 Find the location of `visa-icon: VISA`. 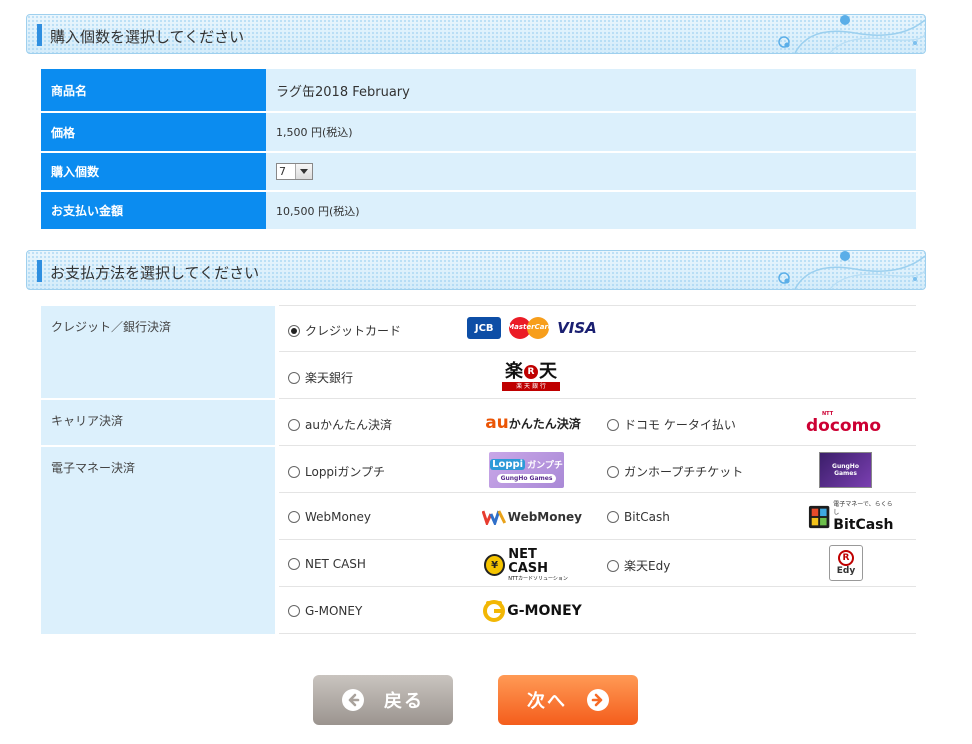

visa-icon: VISA is located at coordinates (577, 328).